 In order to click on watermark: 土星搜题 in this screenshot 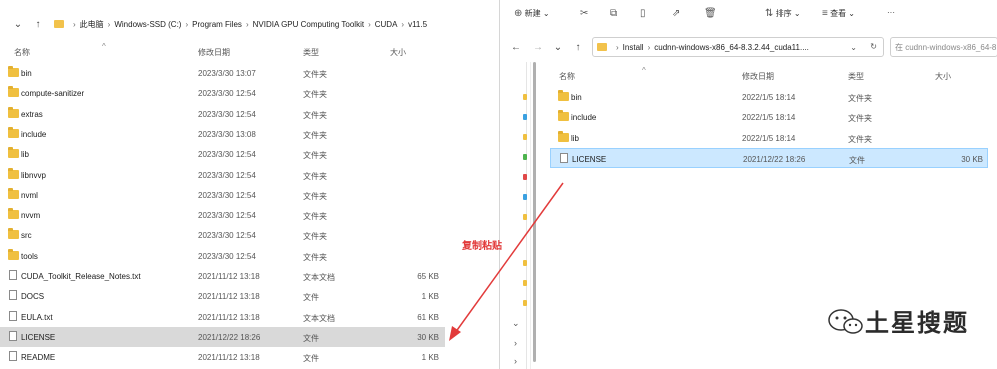, I will do `click(897, 320)`.